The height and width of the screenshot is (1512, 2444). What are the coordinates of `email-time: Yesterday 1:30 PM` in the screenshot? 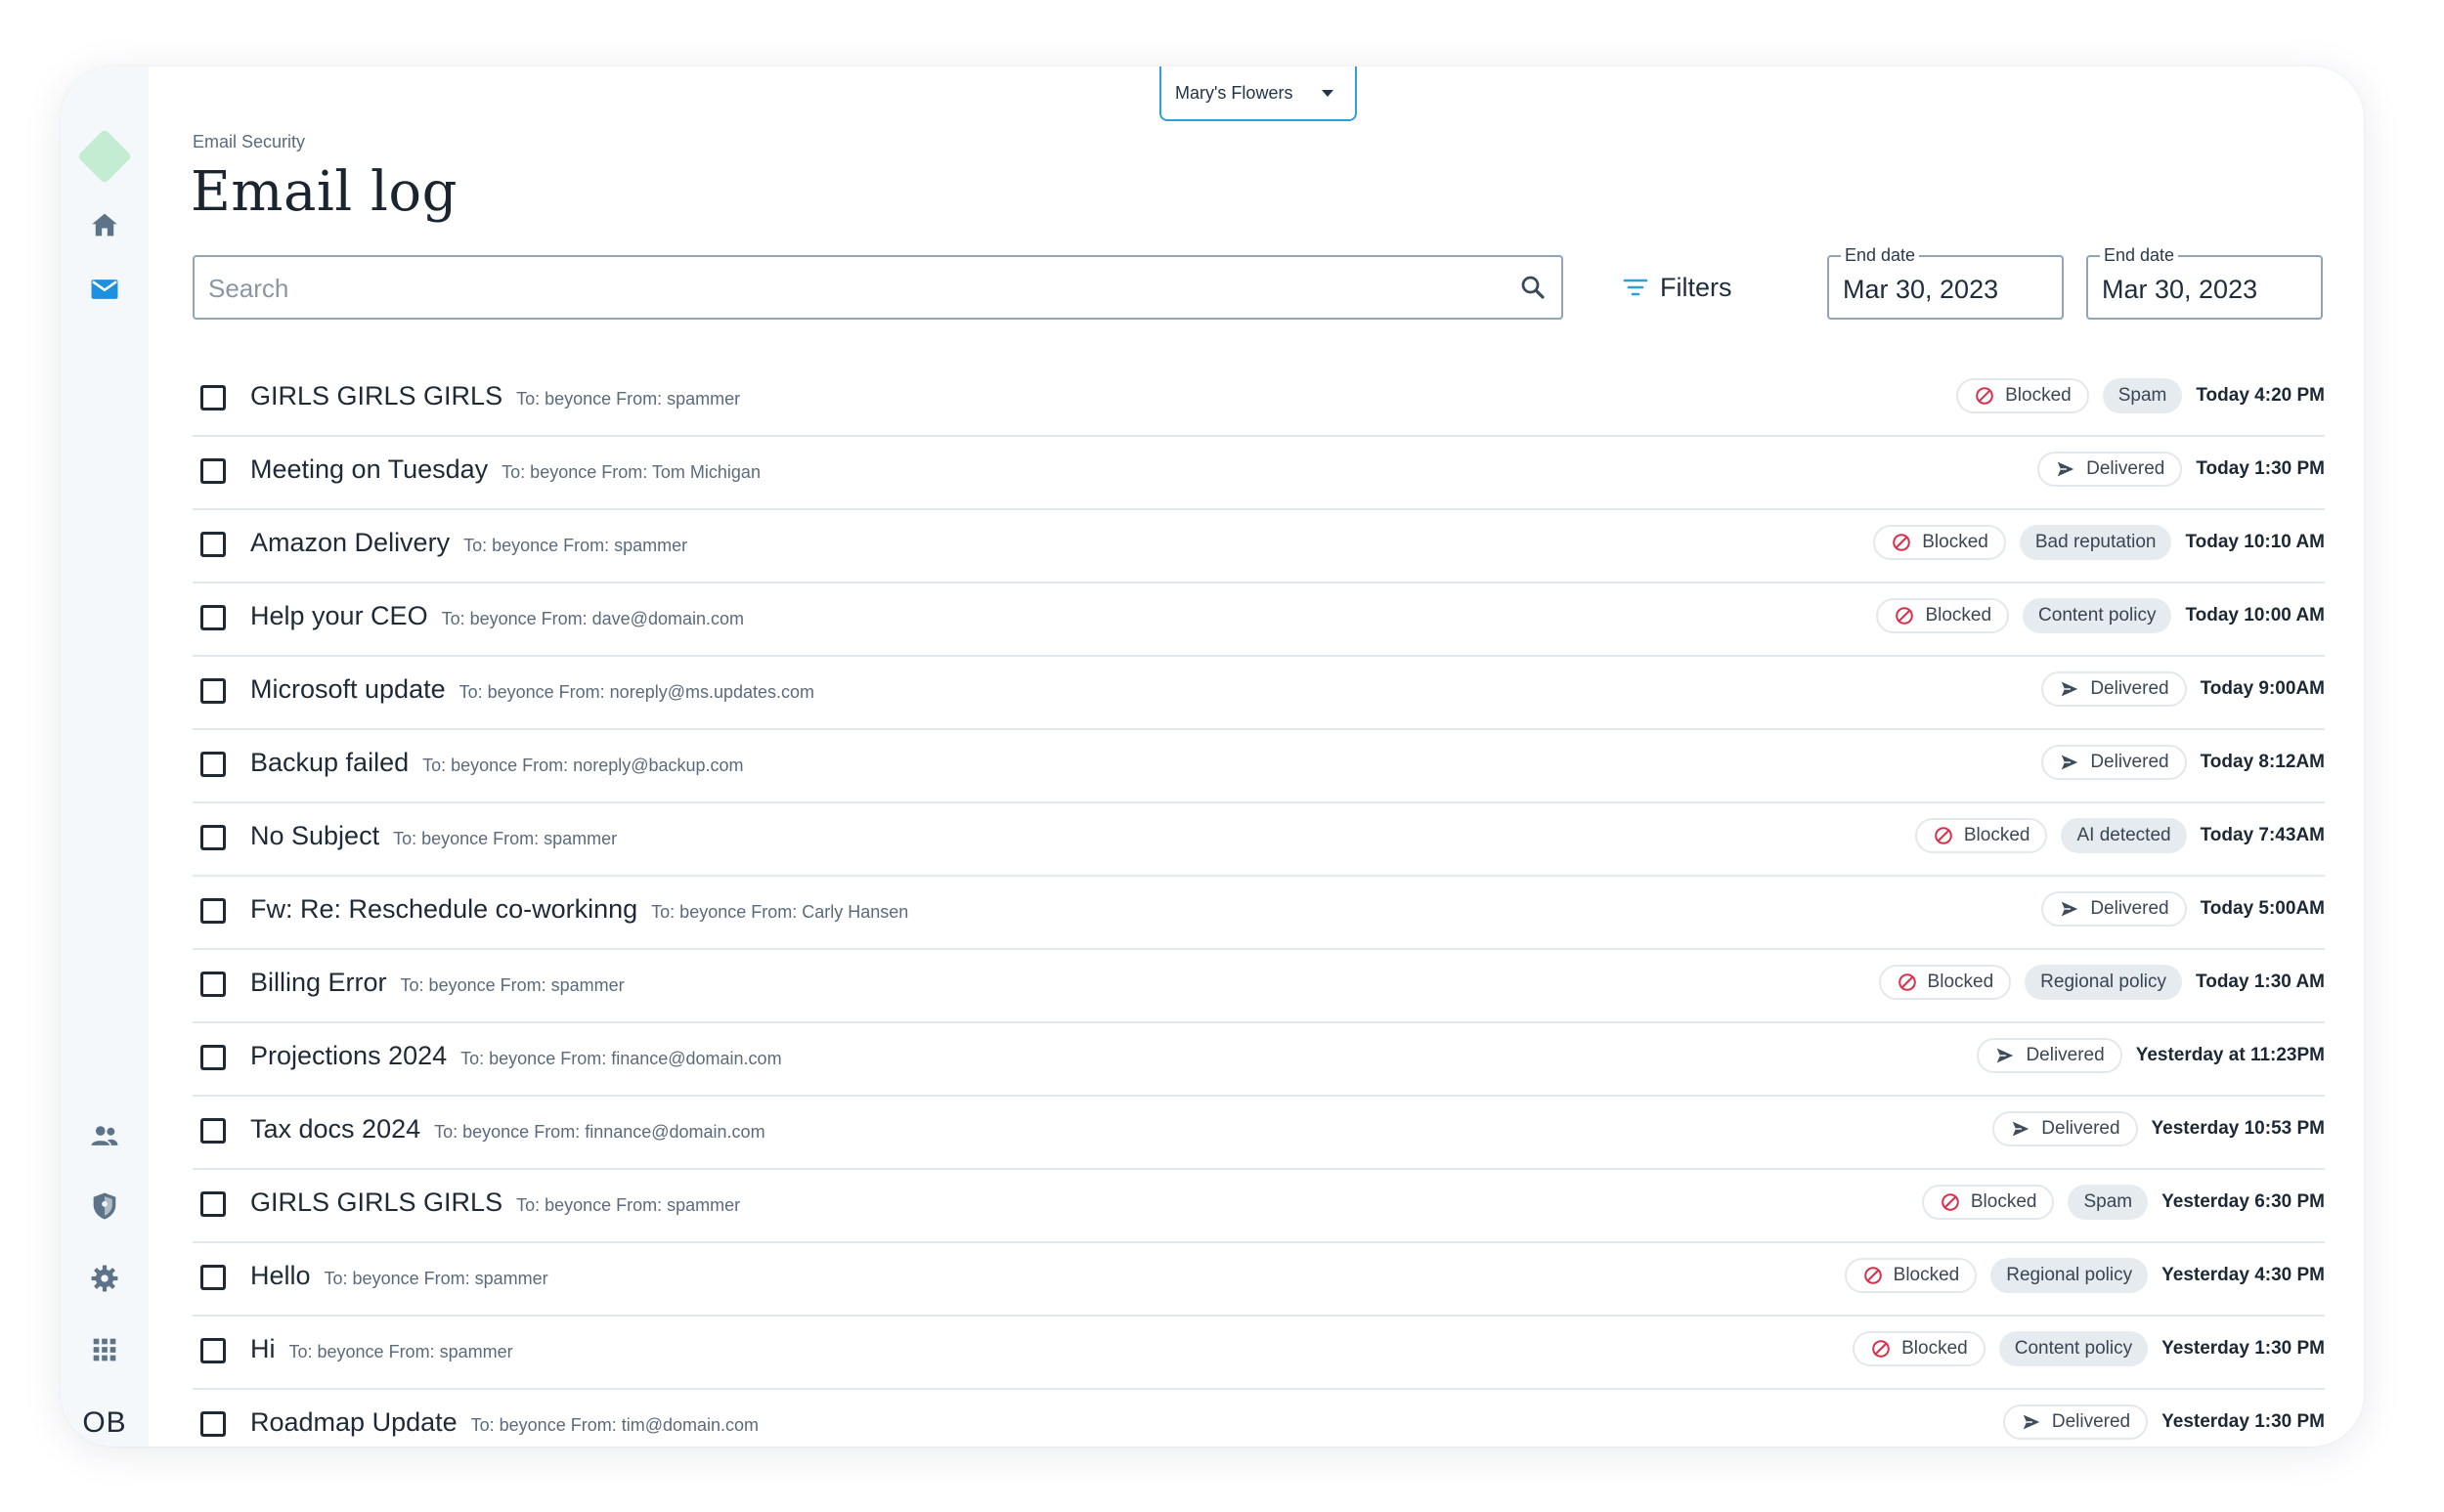 It's located at (2243, 1421).